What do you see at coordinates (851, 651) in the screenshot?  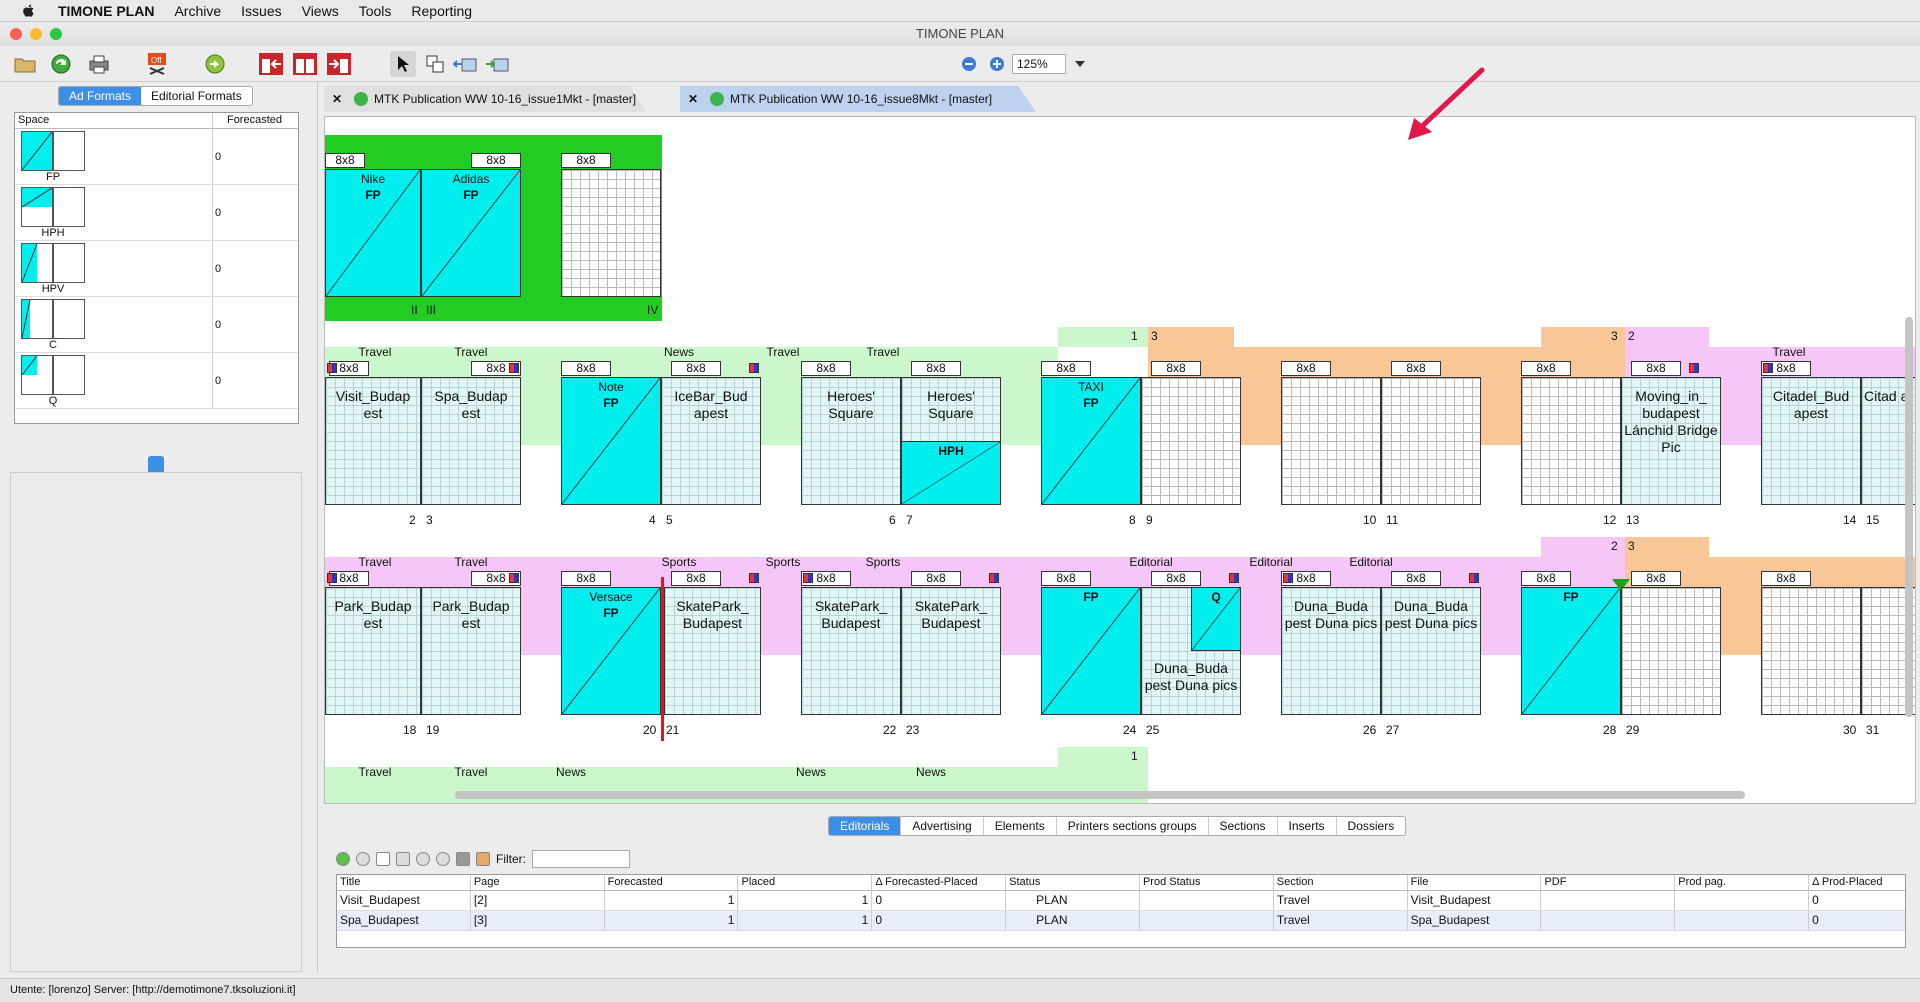 I see `page-skatepark-budapest-2: SkatePark_ Budapest` at bounding box center [851, 651].